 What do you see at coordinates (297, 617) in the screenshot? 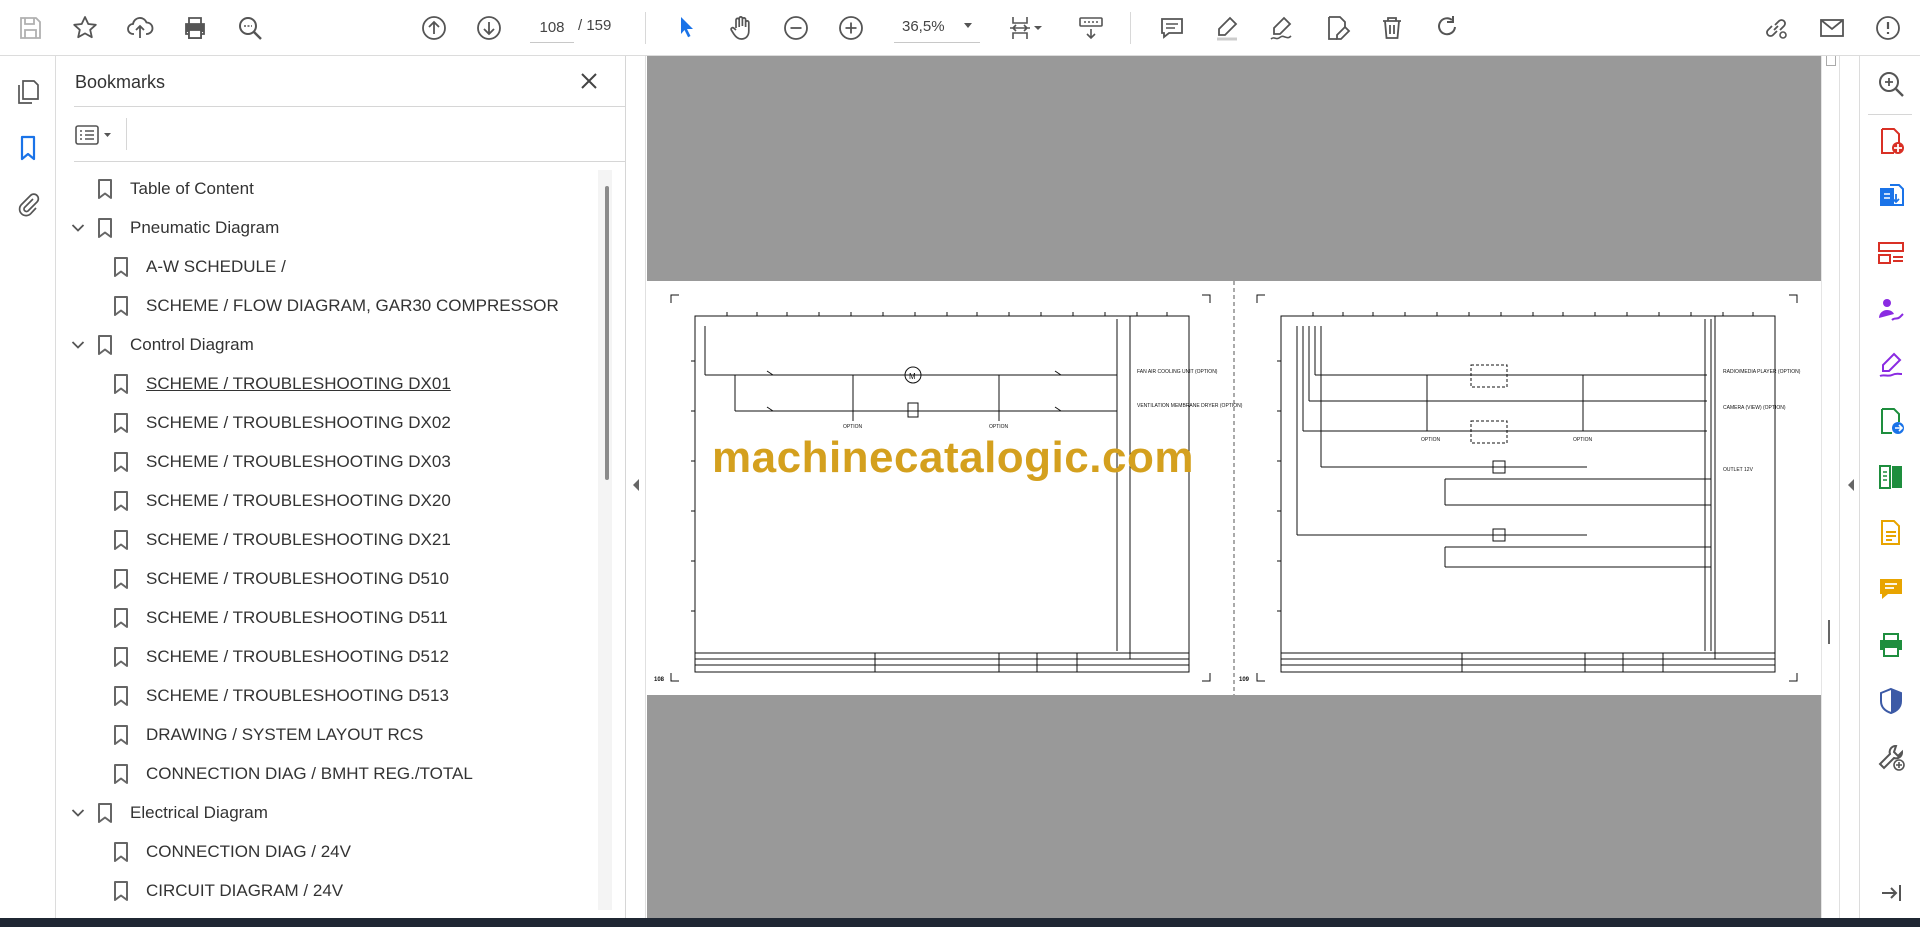
I see `bookmark-label: SCHEME / TROUBLESHOOTING D511` at bounding box center [297, 617].